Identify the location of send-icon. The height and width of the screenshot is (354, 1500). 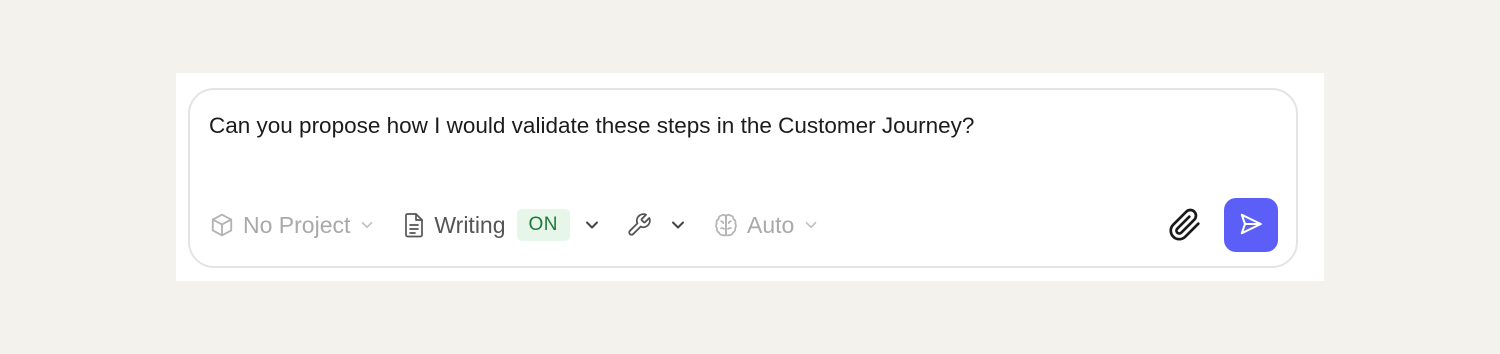
(1251, 225).